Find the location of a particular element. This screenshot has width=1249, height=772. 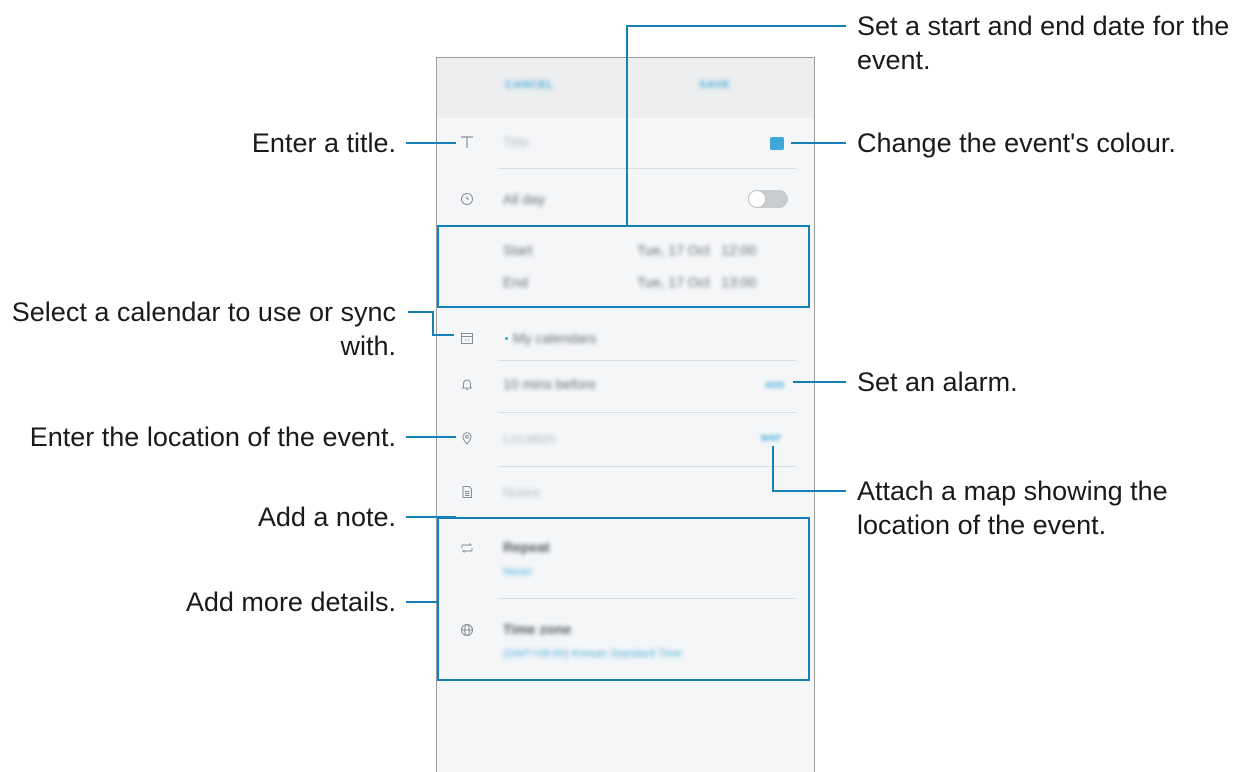

callout-line-alarm is located at coordinates (819, 382).